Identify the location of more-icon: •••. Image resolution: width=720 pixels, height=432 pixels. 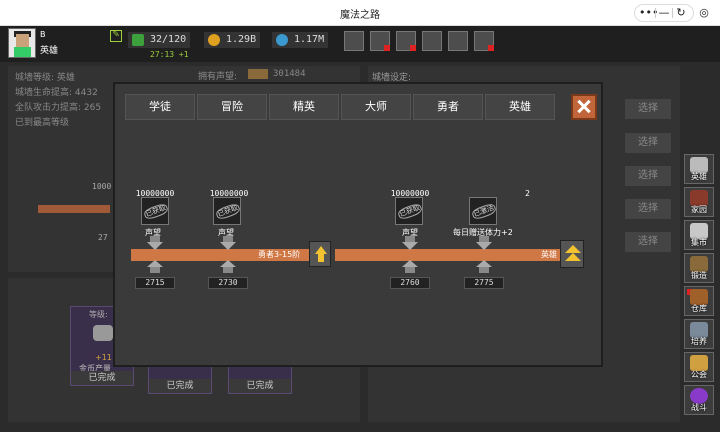
(648, 13).